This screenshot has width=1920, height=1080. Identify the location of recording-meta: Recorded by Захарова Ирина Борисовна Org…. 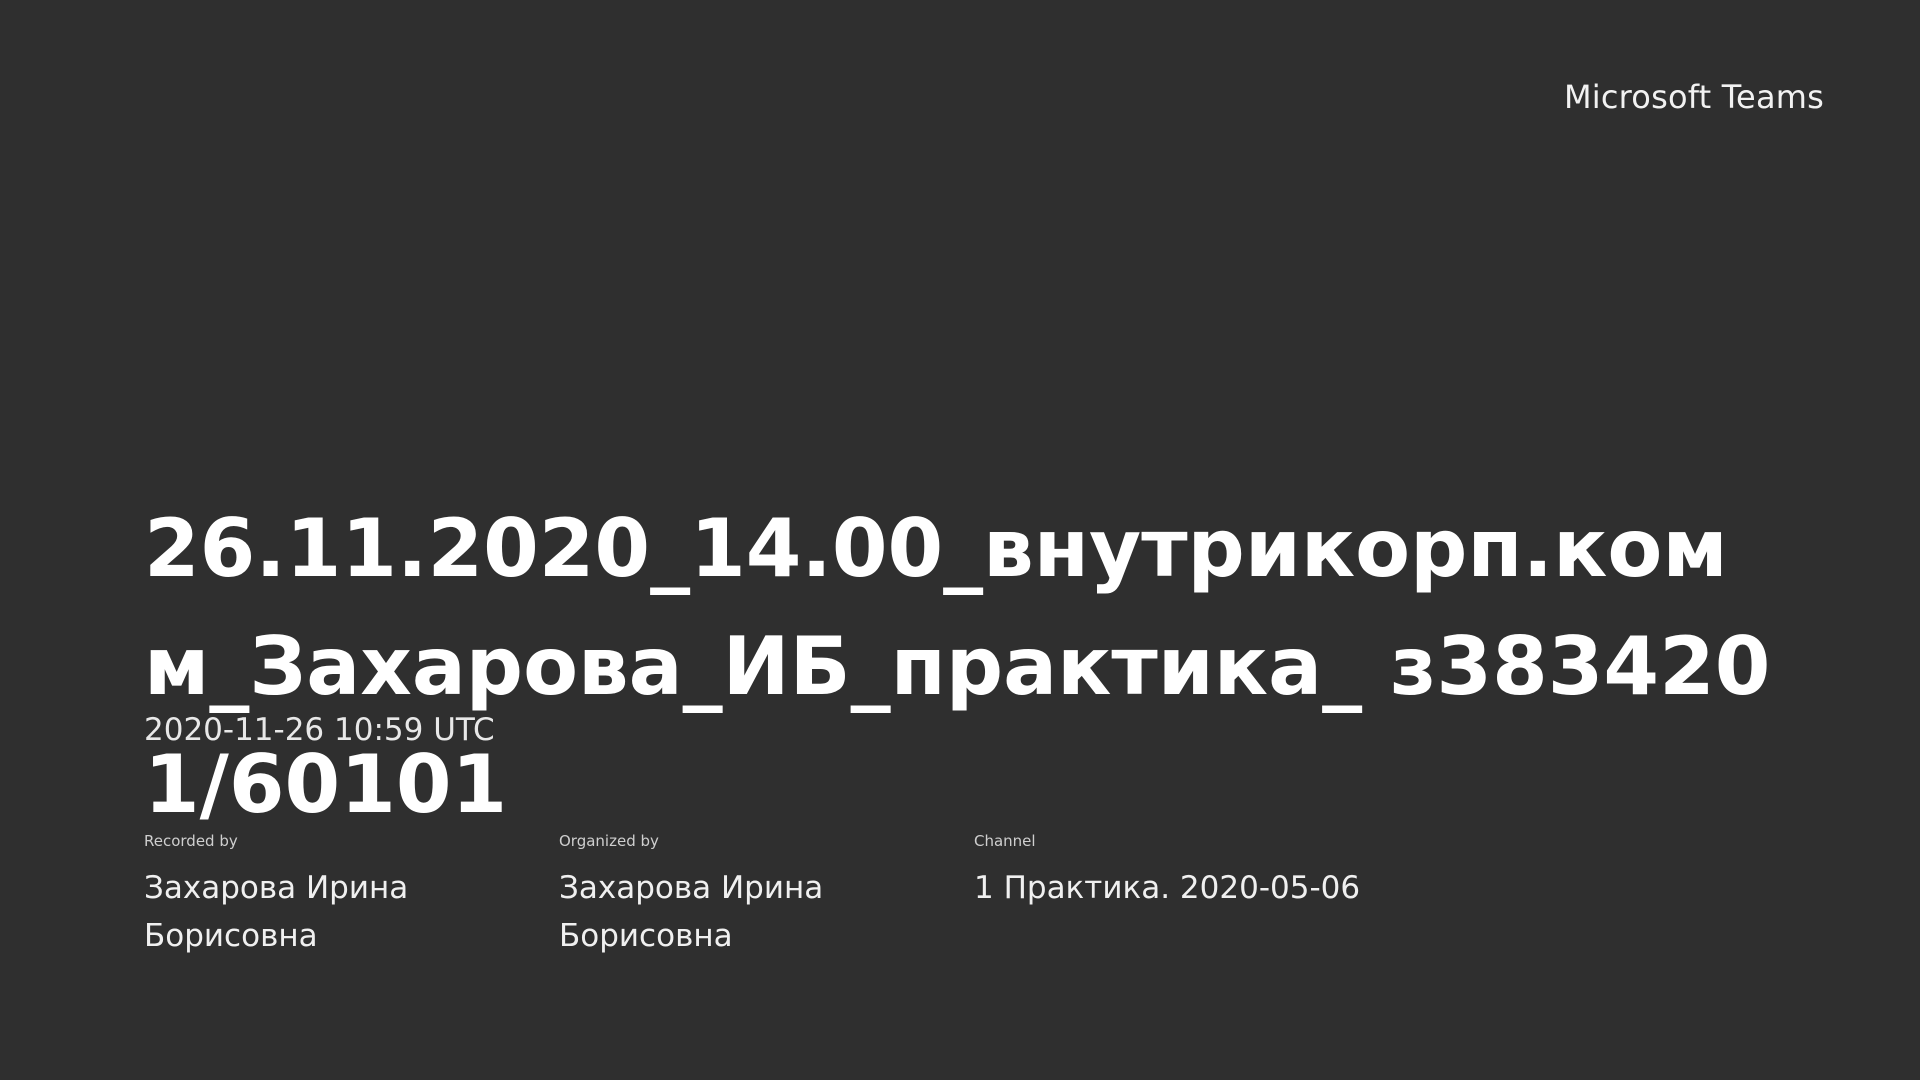
(766, 896).